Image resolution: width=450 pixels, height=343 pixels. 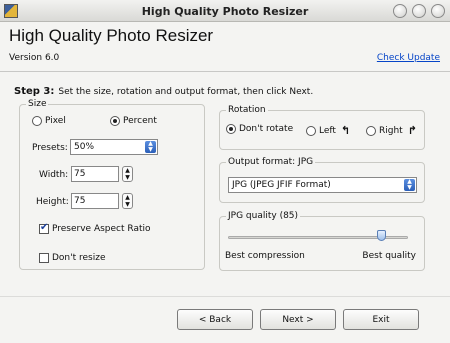 What do you see at coordinates (54, 175) in the screenshot?
I see `width-label: Width:` at bounding box center [54, 175].